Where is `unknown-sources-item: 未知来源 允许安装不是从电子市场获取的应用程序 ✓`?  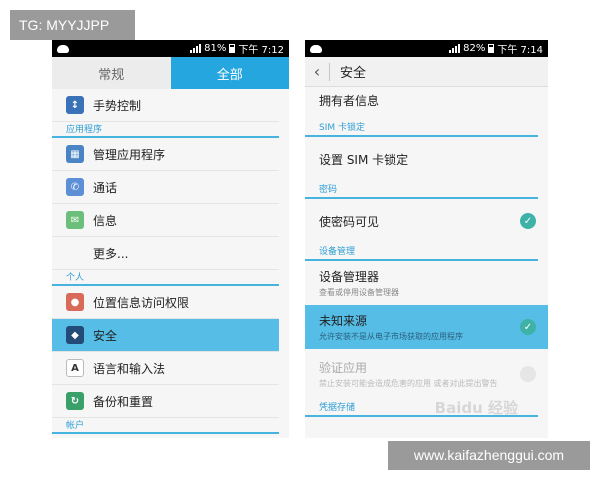
unknown-sources-item: 未知来源 允许安装不是从电子市场获取的应用程序 ✓ is located at coordinates (426, 327).